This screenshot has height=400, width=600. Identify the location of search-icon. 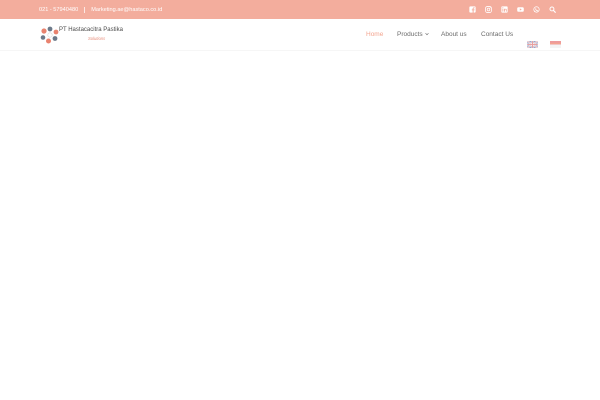
(552, 9).